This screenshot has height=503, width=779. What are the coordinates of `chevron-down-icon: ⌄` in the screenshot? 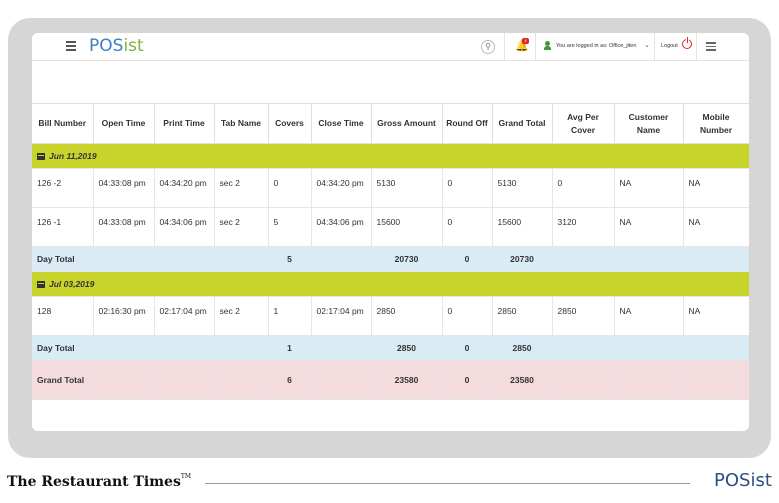 It's located at (647, 45).